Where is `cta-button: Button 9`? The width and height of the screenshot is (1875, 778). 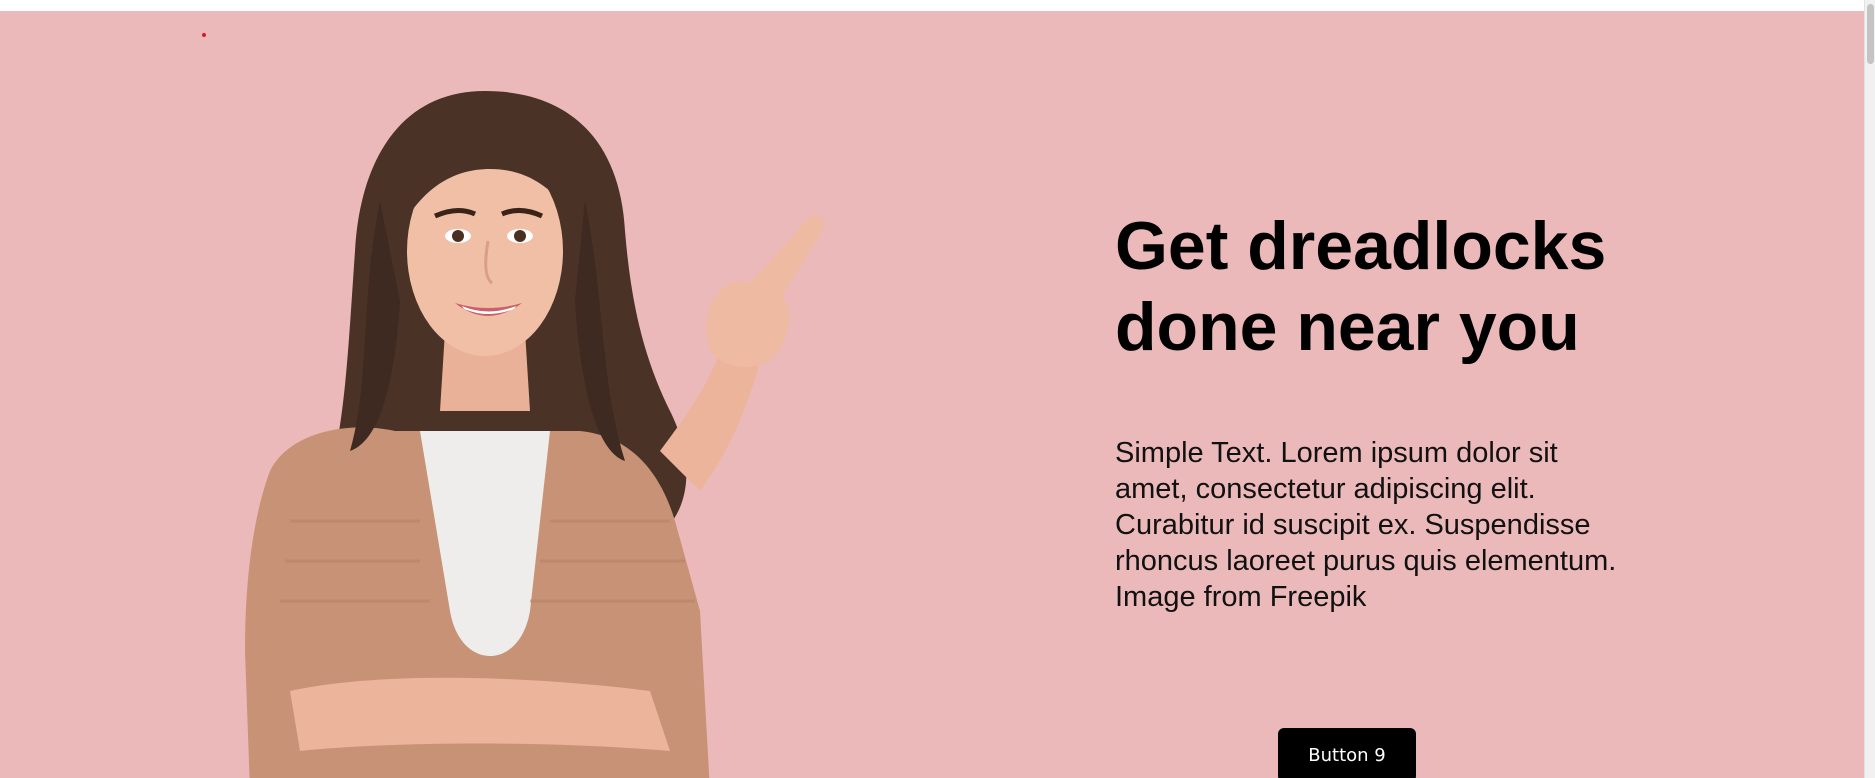
cta-button: Button 9 is located at coordinates (1347, 753).